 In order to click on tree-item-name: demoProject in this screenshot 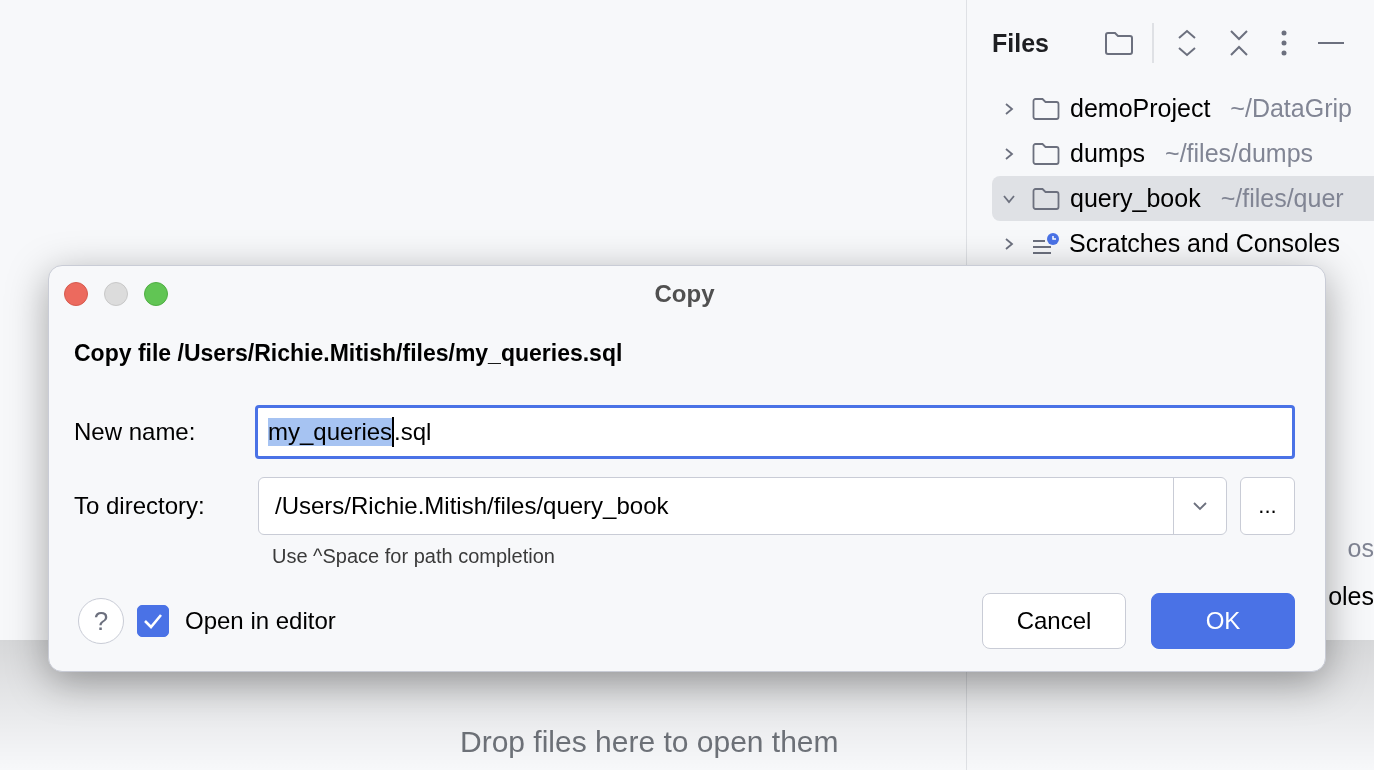, I will do `click(1140, 108)`.